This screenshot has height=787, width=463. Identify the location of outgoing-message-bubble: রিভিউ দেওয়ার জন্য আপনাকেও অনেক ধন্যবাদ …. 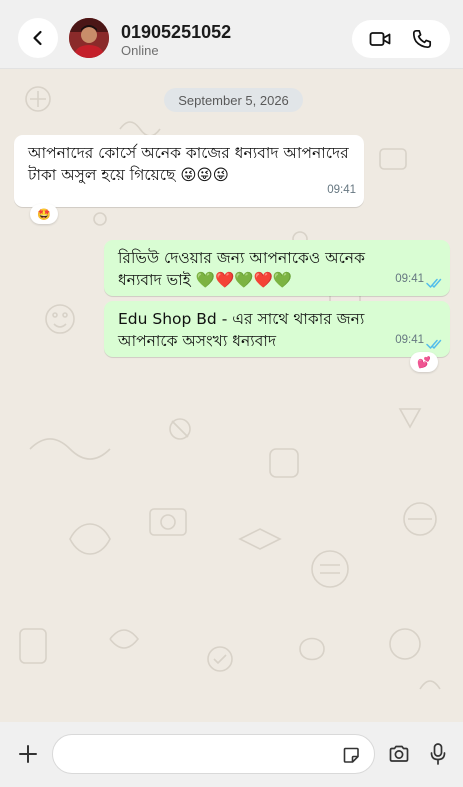
(277, 268).